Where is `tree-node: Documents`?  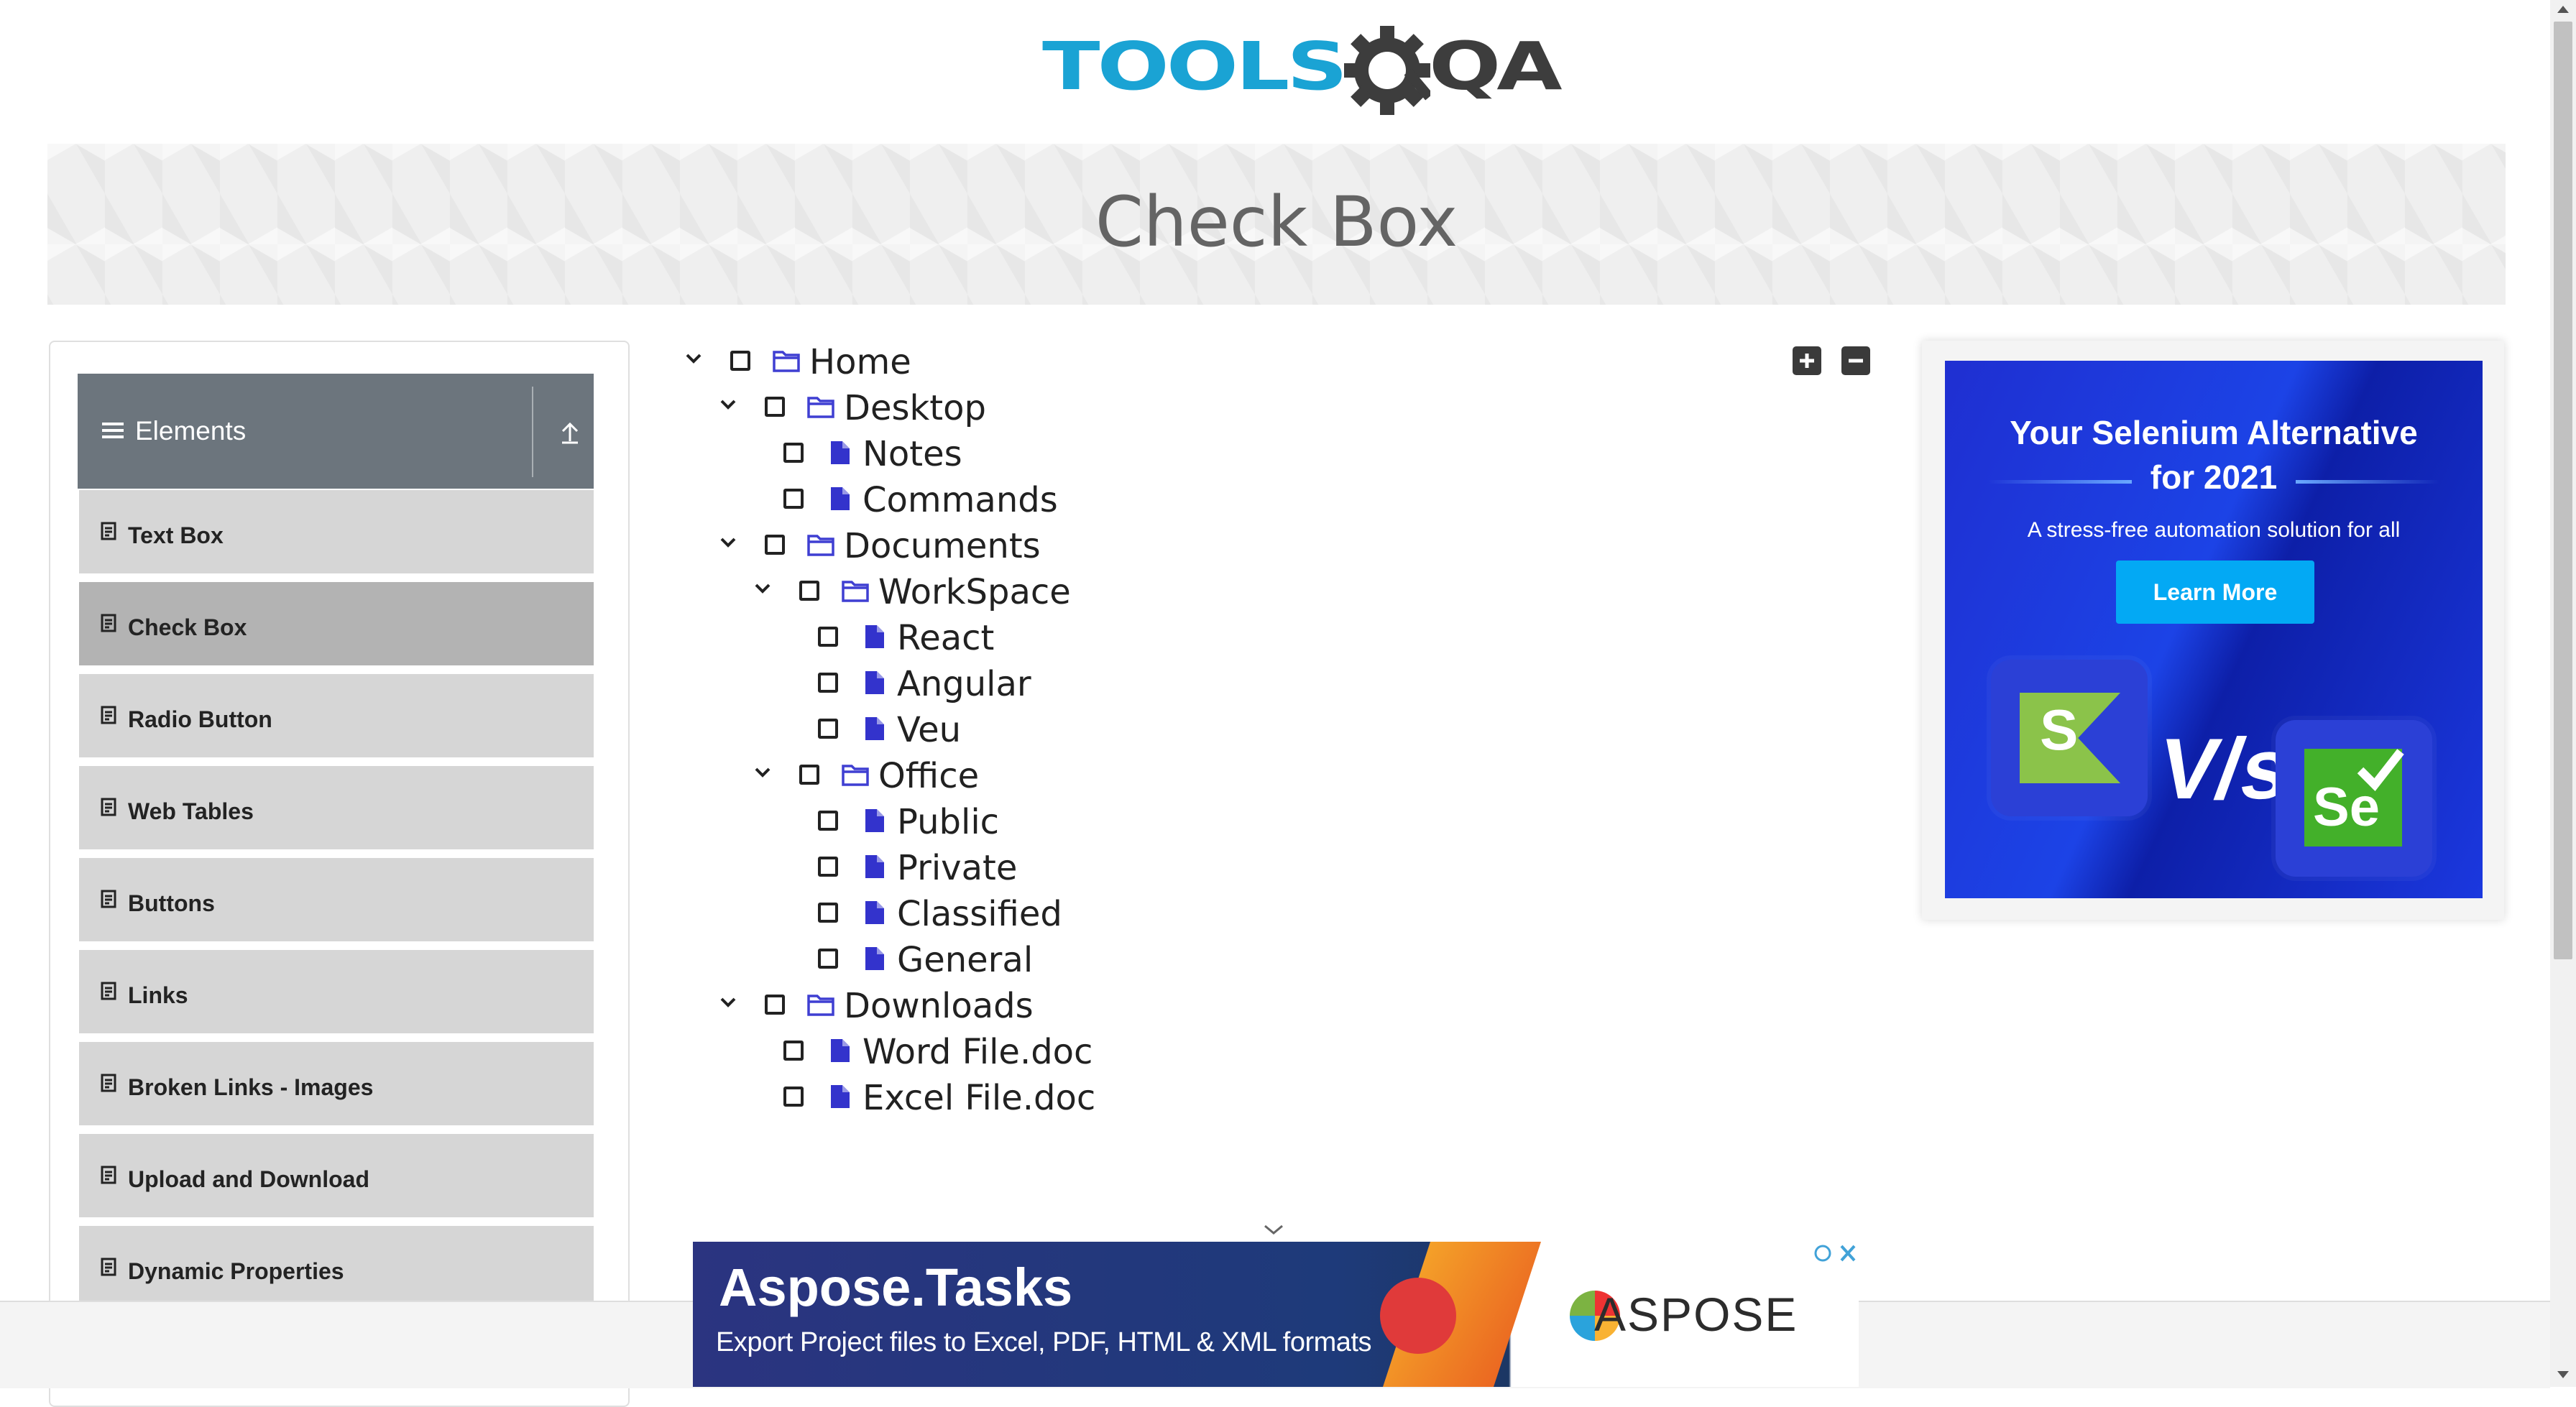
tree-node: Documents is located at coordinates (611, 548).